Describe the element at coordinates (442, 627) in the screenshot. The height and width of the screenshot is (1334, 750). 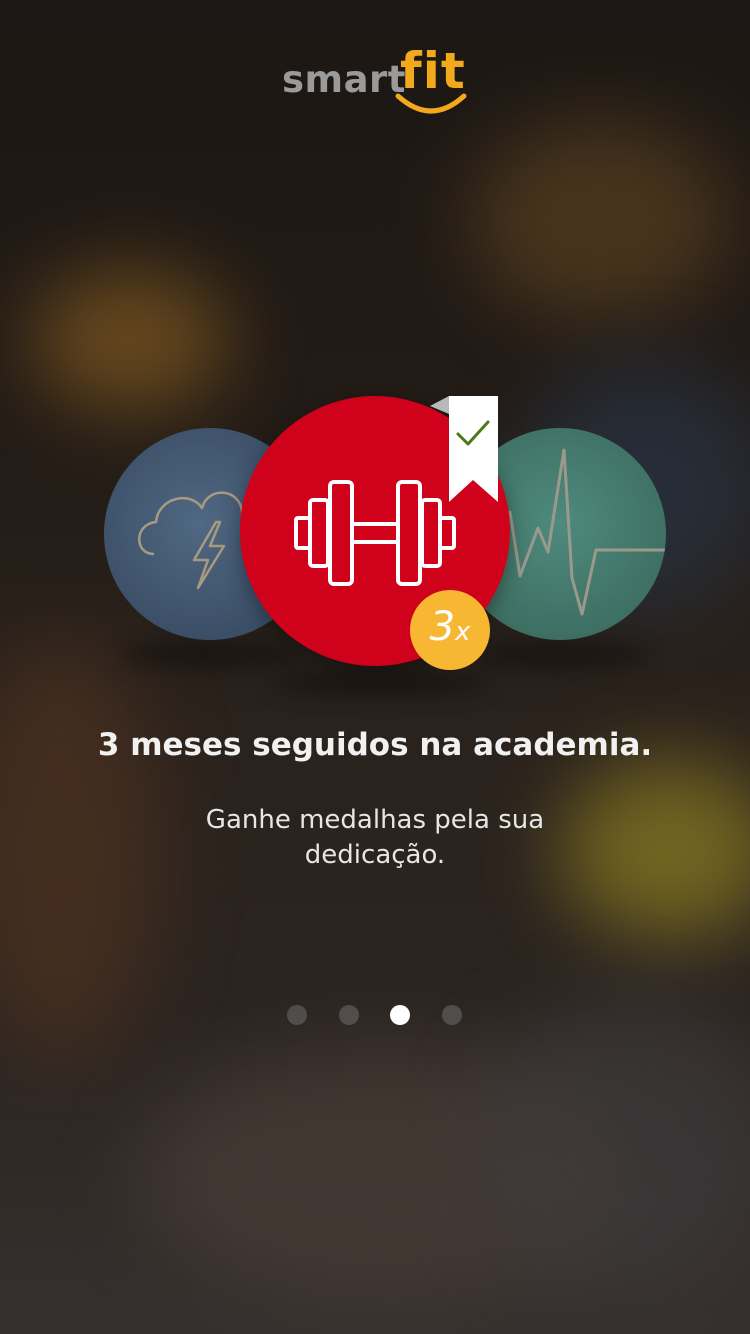
I see `badge-count: 3` at that location.